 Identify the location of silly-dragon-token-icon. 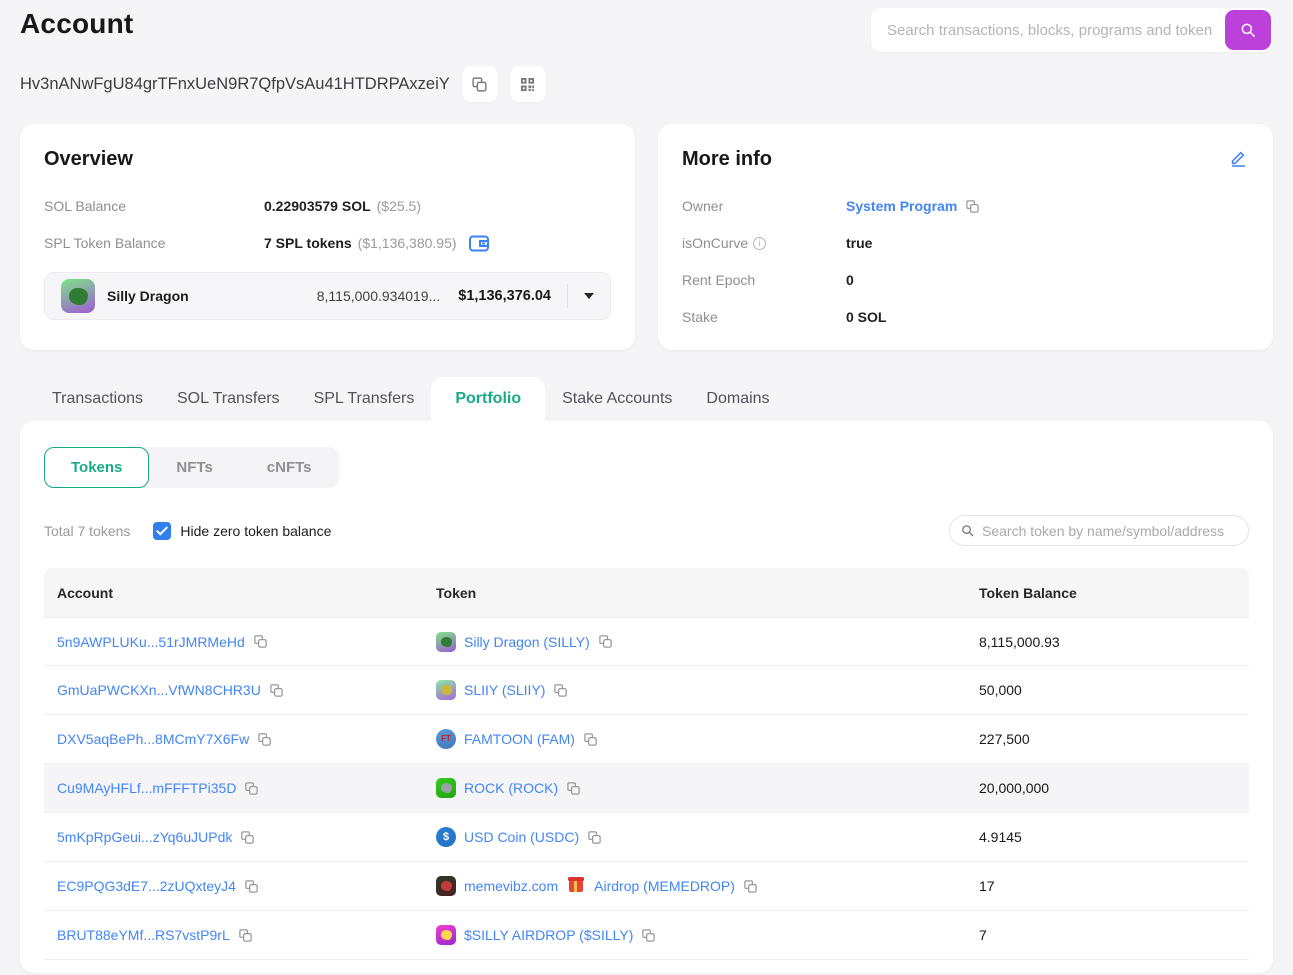
(78, 296).